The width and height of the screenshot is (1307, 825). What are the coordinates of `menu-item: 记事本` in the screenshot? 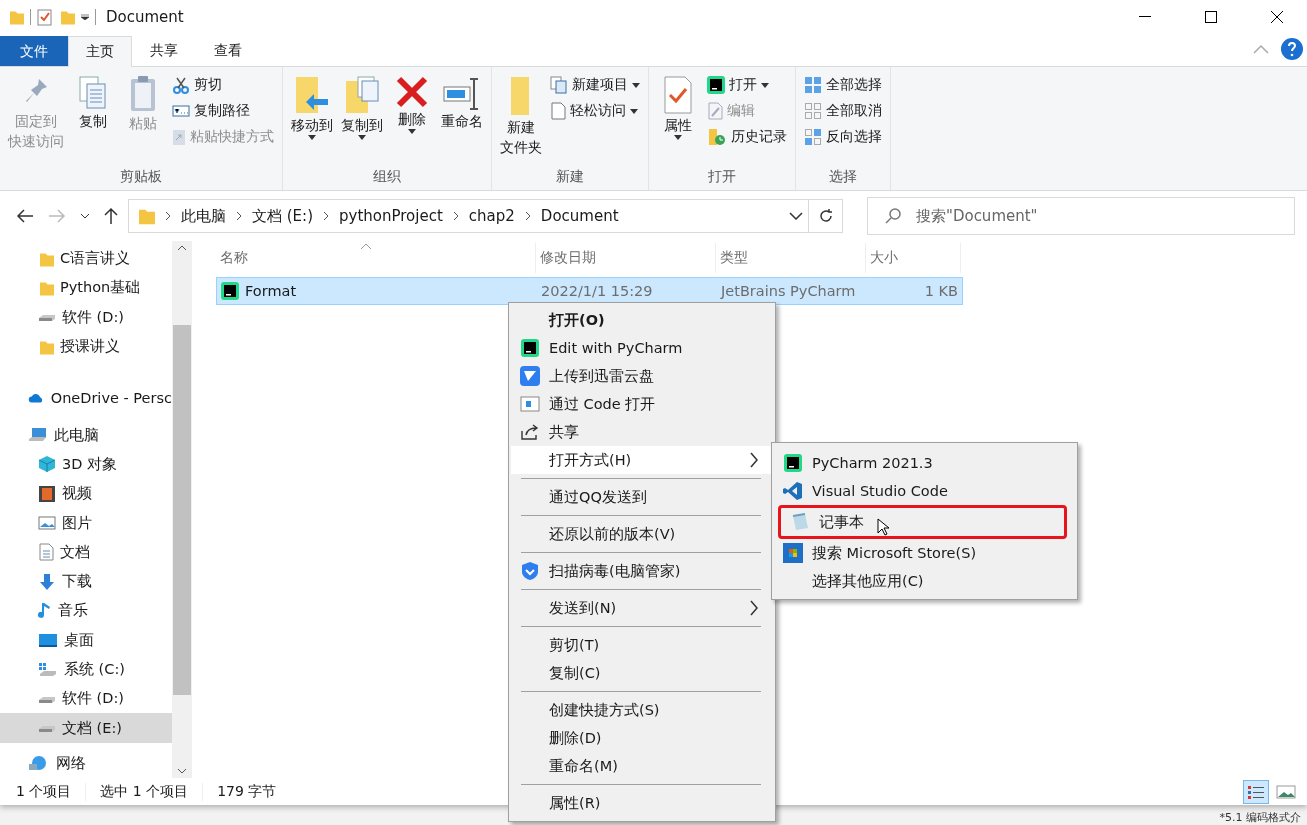 It's located at (922, 522).